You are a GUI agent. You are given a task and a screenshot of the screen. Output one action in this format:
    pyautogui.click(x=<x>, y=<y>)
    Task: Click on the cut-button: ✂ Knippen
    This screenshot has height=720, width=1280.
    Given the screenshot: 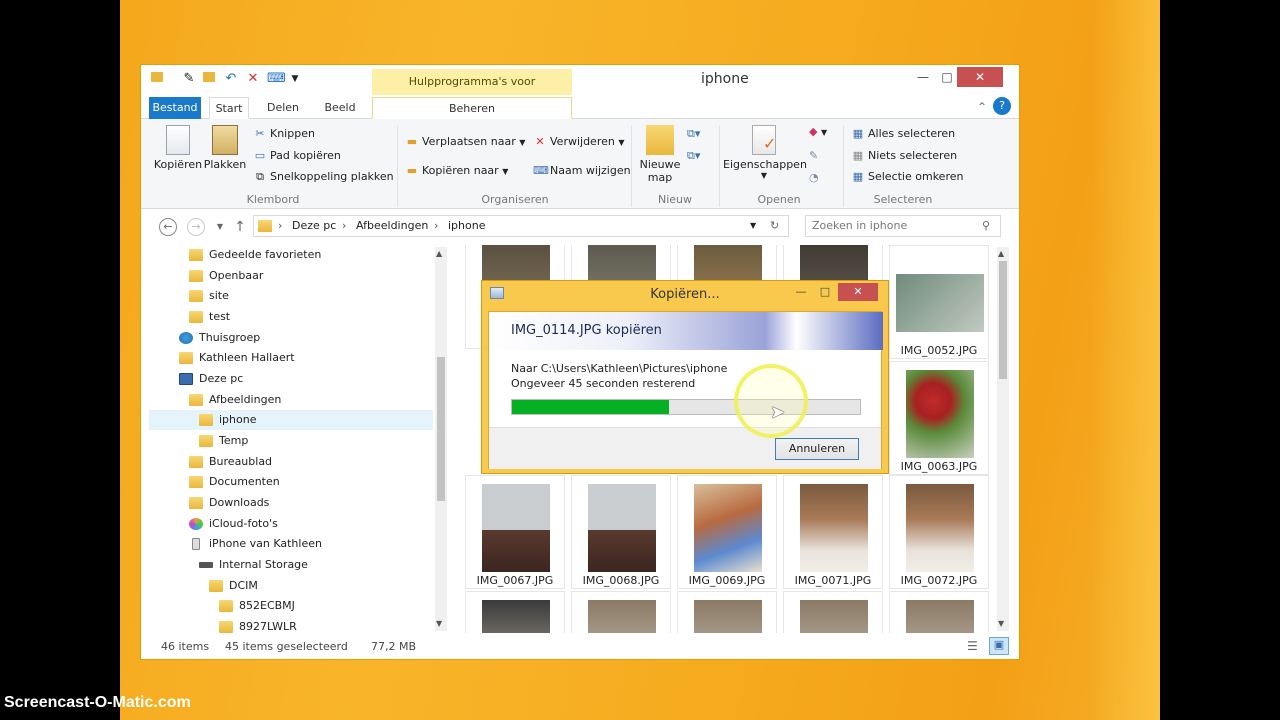 What is the action you would take?
    pyautogui.click(x=284, y=133)
    